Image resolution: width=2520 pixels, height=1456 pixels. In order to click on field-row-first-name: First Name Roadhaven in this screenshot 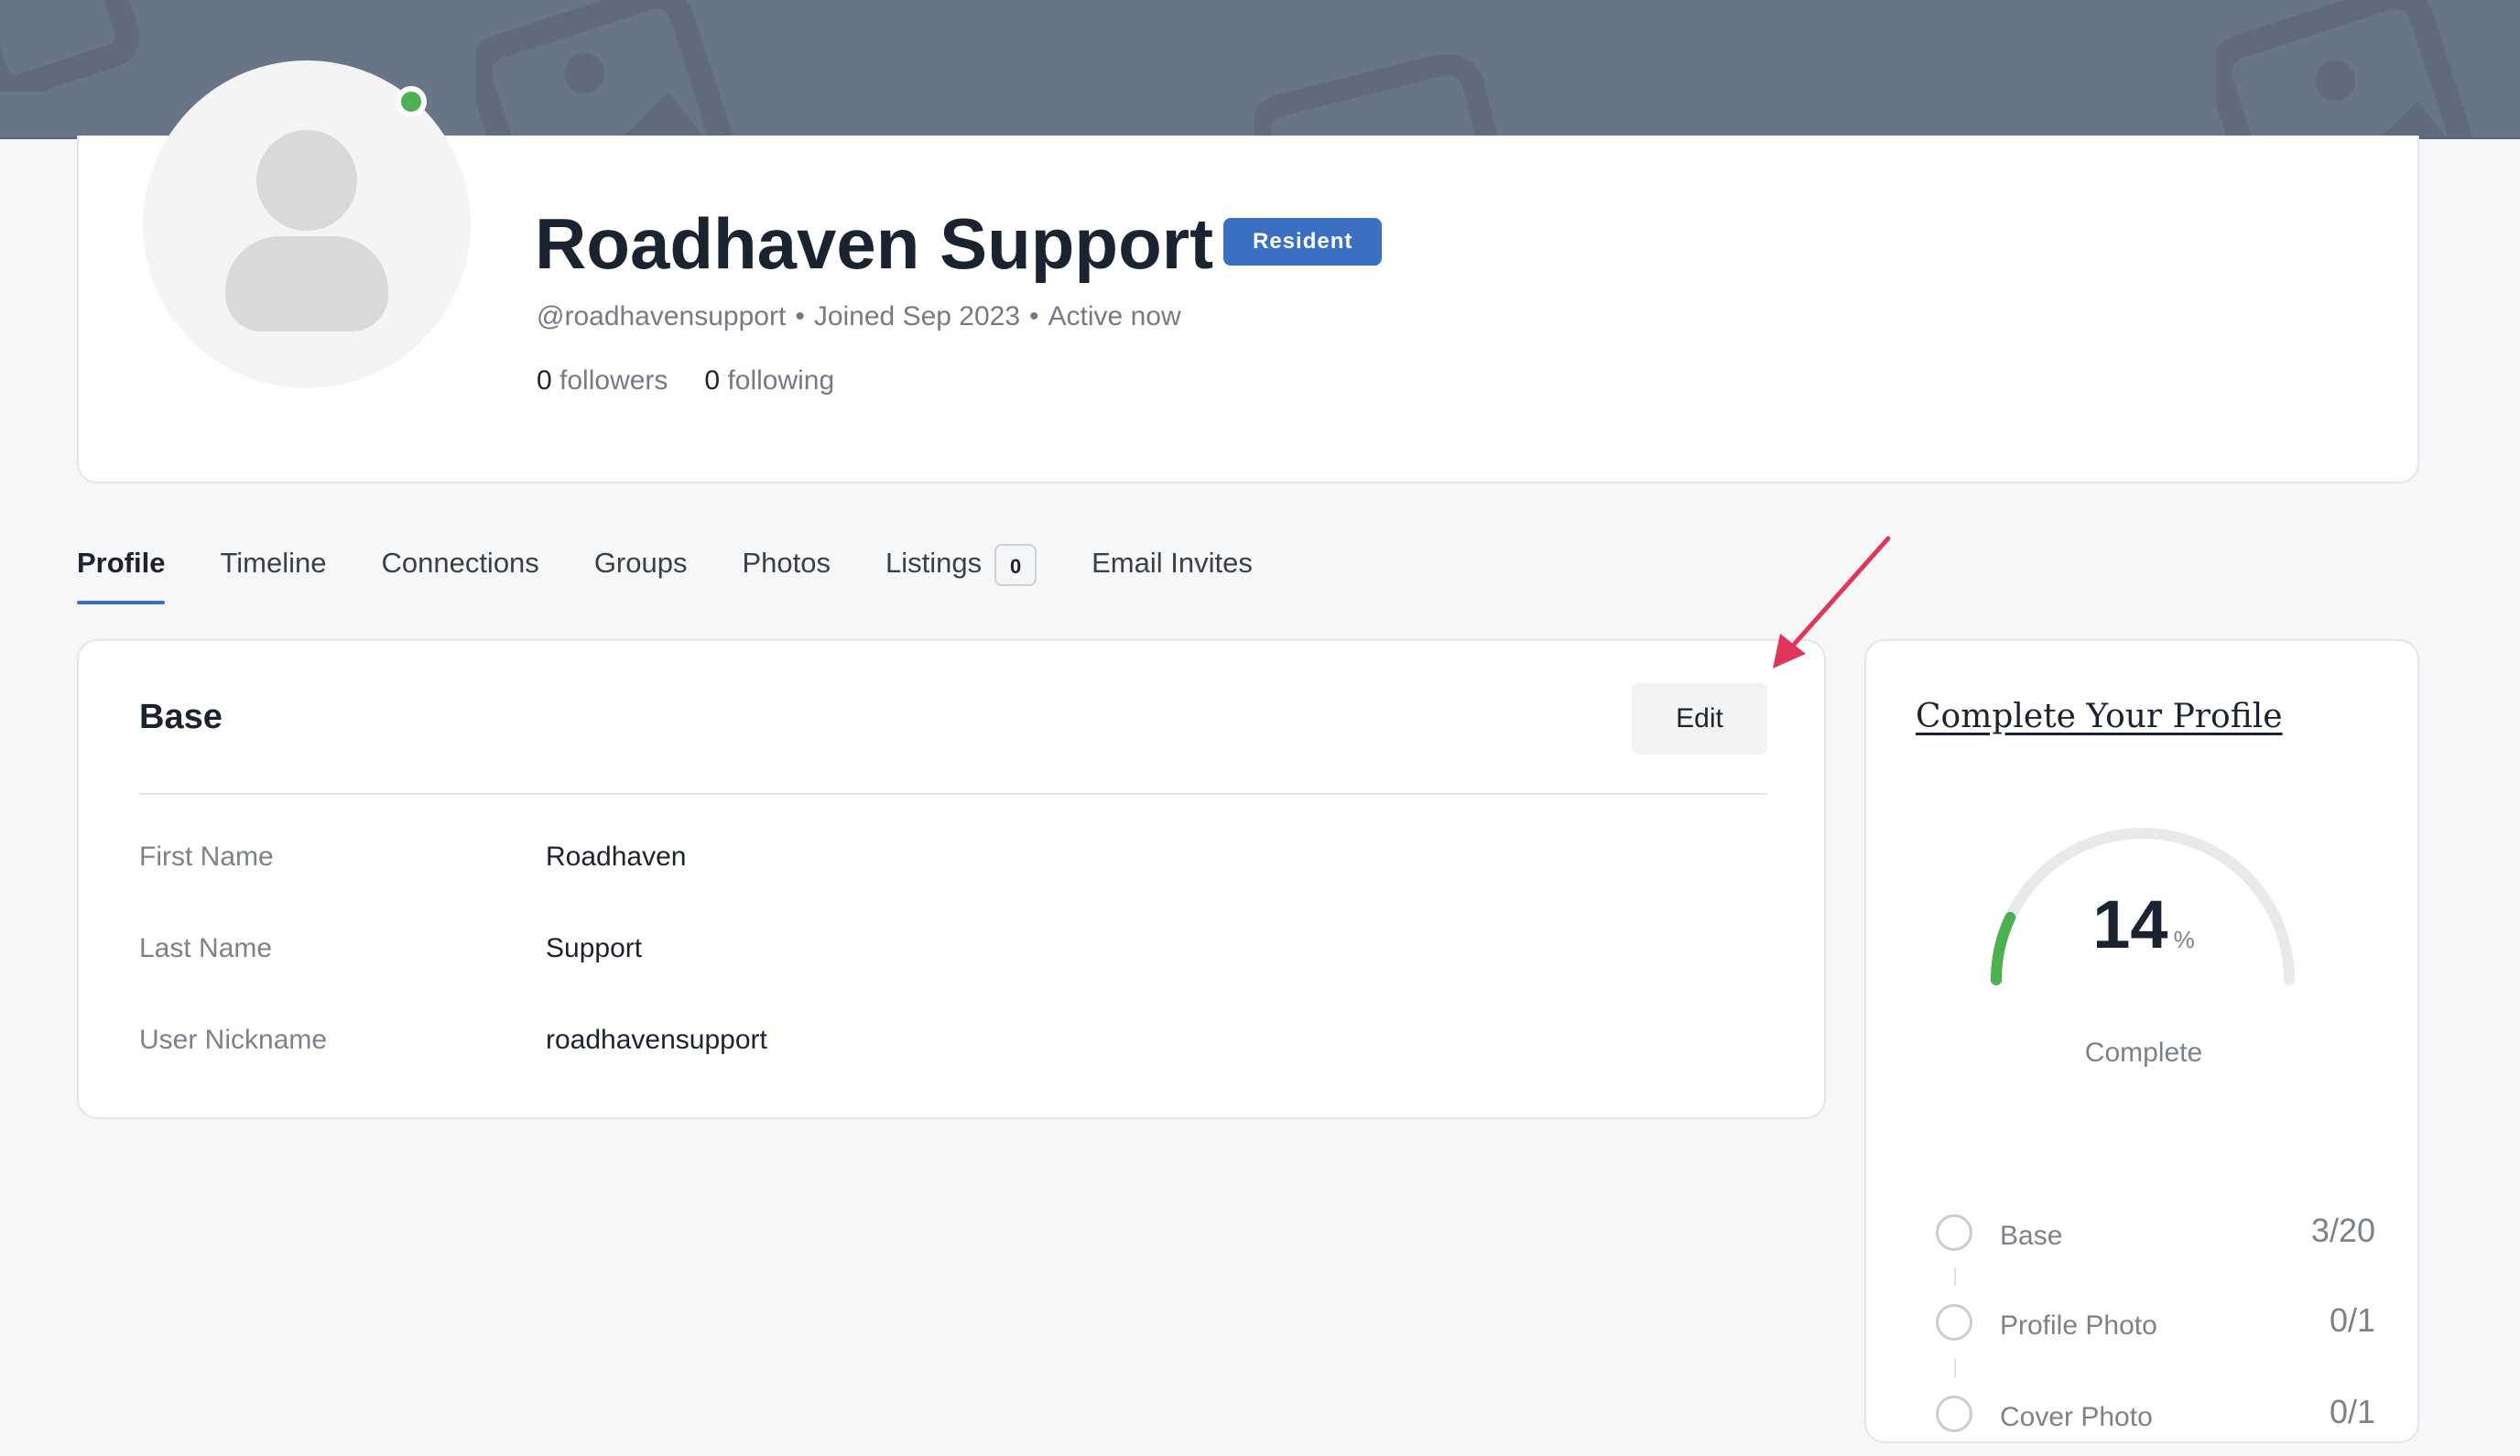, I will do `click(953, 857)`.